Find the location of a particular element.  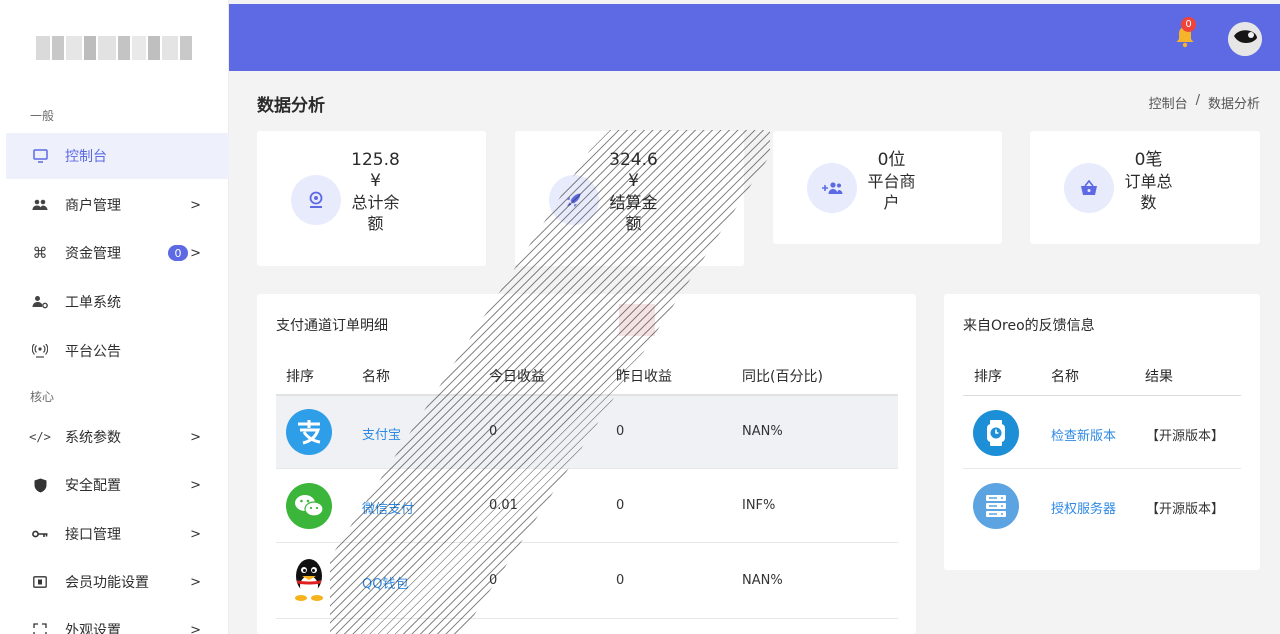

stat-value: 0位 is located at coordinates (891, 160).